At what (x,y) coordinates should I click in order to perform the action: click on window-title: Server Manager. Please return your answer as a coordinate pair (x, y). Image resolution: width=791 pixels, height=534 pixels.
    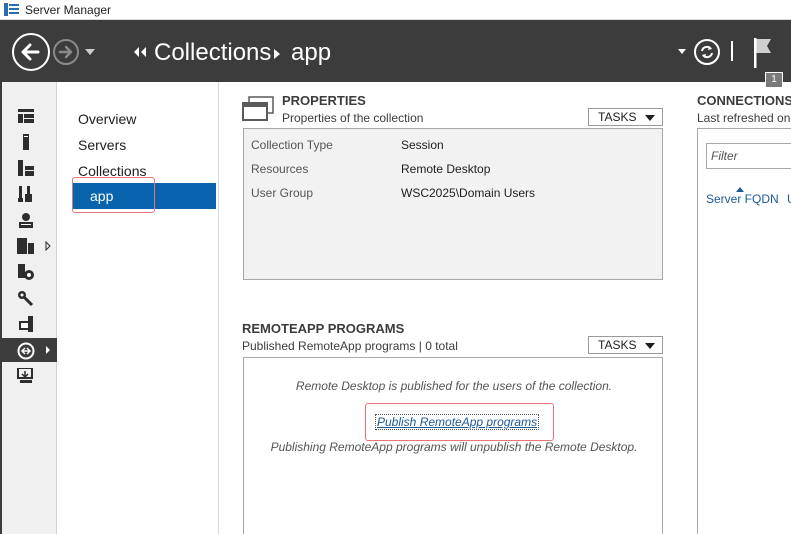
    Looking at the image, I should click on (68, 10).